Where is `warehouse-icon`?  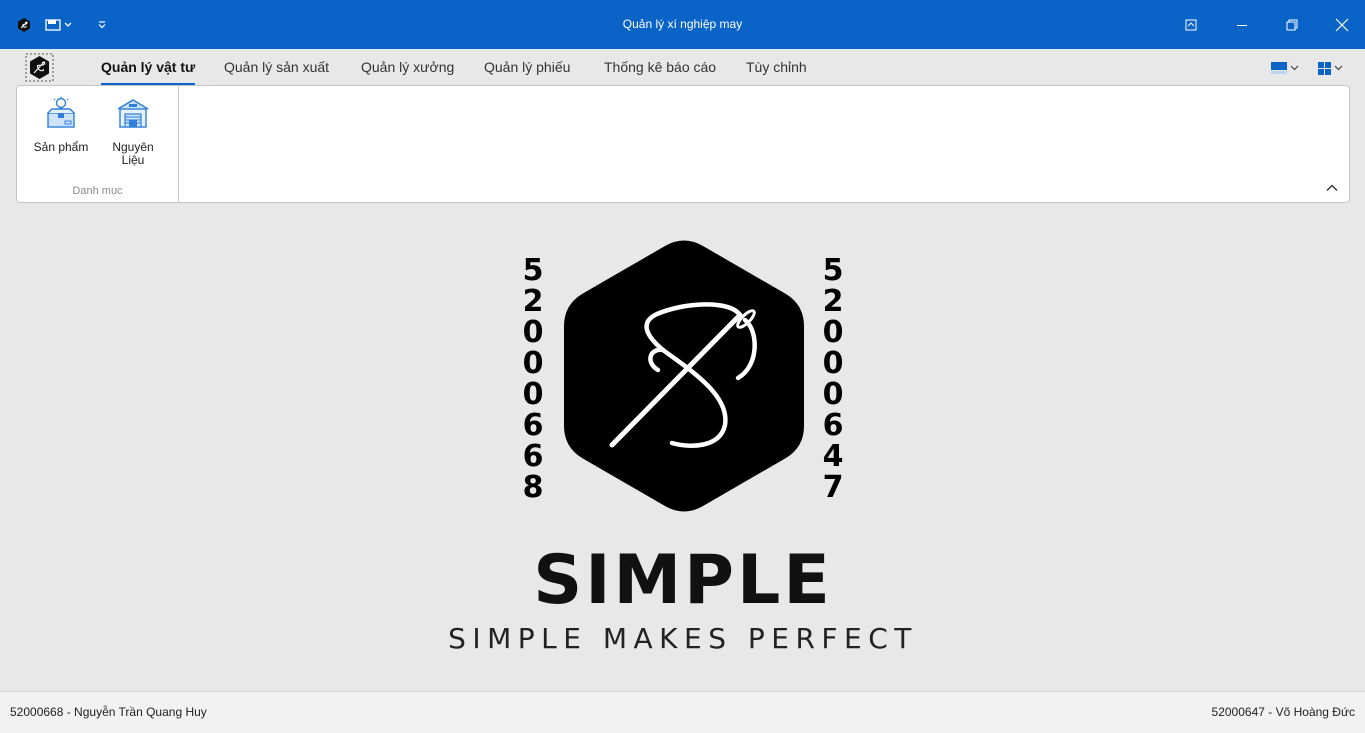
warehouse-icon is located at coordinates (133, 113).